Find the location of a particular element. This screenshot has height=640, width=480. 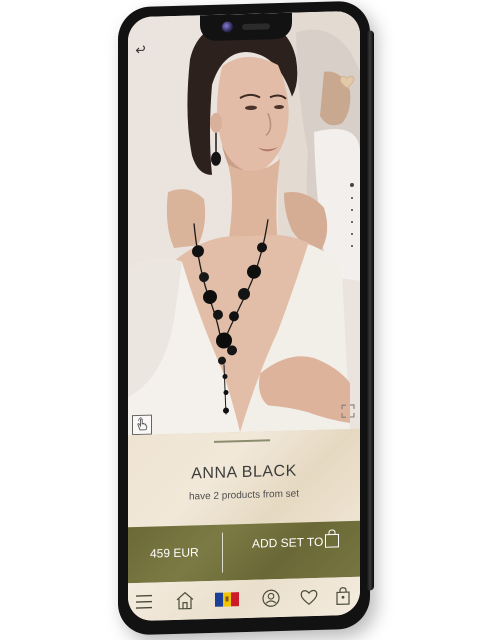

product-info-panel: ANNA BLACK have 2 products from set is located at coordinates (244, 478).